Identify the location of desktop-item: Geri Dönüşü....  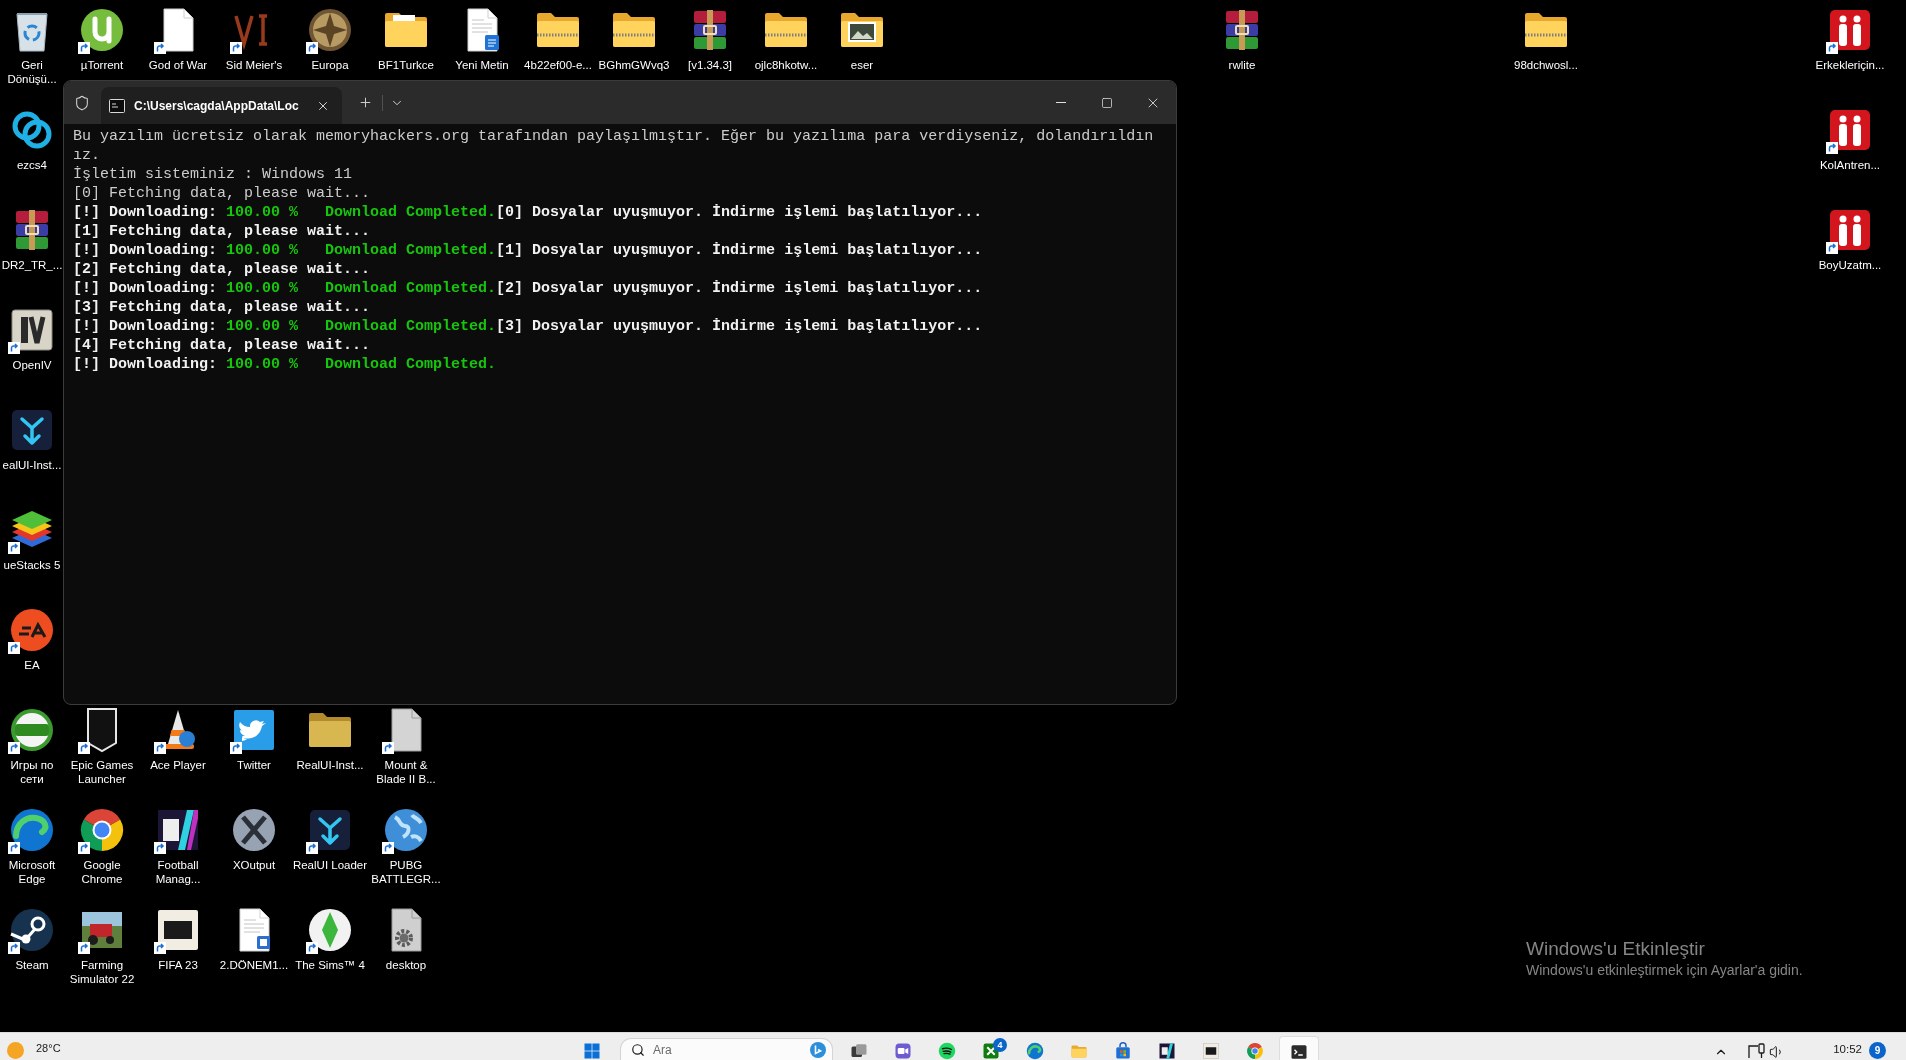
(32, 46).